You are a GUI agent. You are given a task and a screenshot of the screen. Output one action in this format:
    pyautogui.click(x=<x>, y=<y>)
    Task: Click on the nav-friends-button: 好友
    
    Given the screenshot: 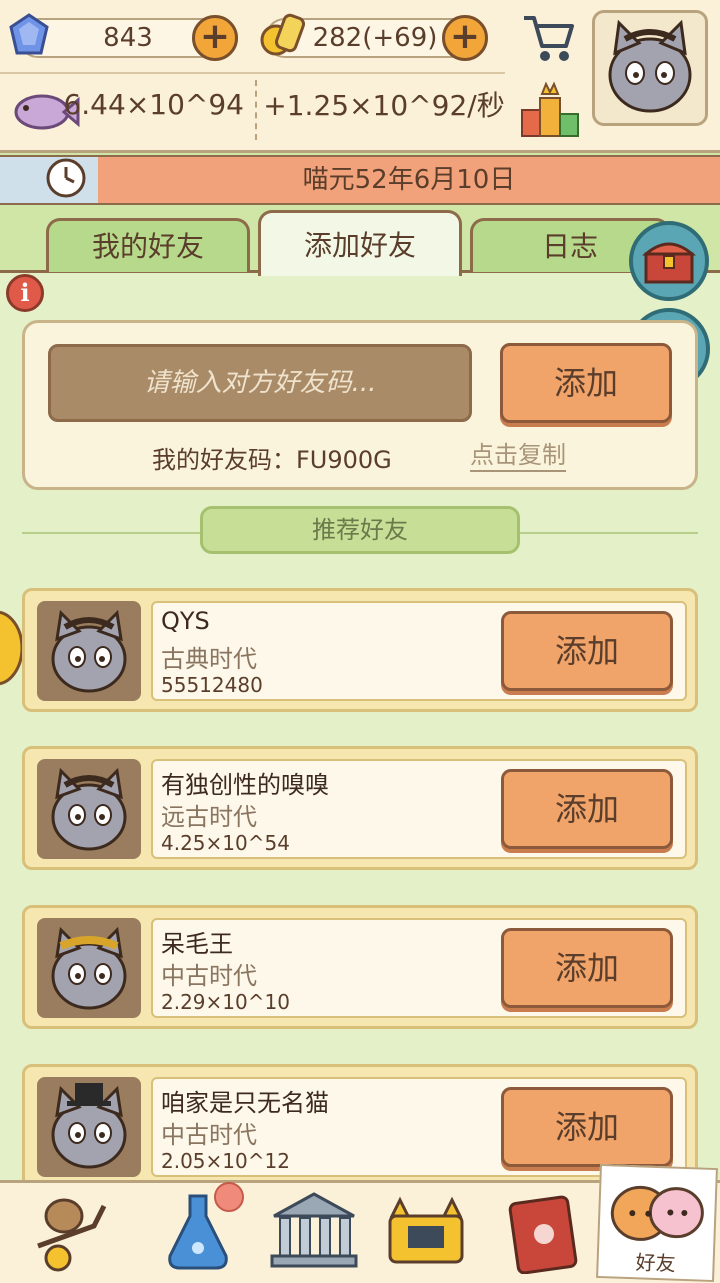 What is the action you would take?
    pyautogui.click(x=657, y=1223)
    